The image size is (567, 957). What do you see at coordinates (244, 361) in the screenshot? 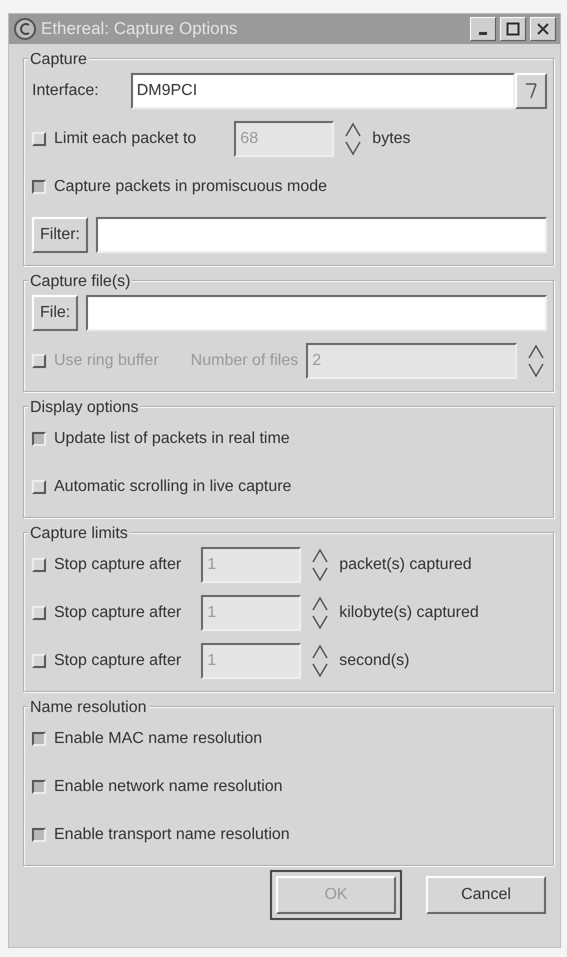
I see `field-label: Number of files` at bounding box center [244, 361].